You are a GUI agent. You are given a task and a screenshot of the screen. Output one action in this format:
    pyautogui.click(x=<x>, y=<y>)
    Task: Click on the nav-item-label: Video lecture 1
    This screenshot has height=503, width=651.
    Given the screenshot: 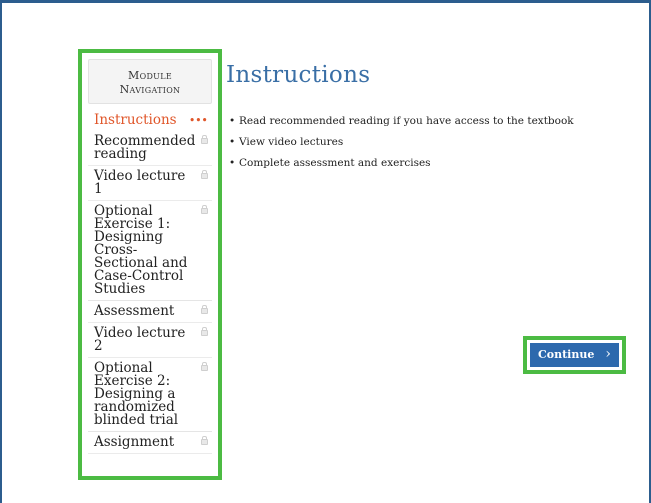 What is the action you would take?
    pyautogui.click(x=140, y=182)
    